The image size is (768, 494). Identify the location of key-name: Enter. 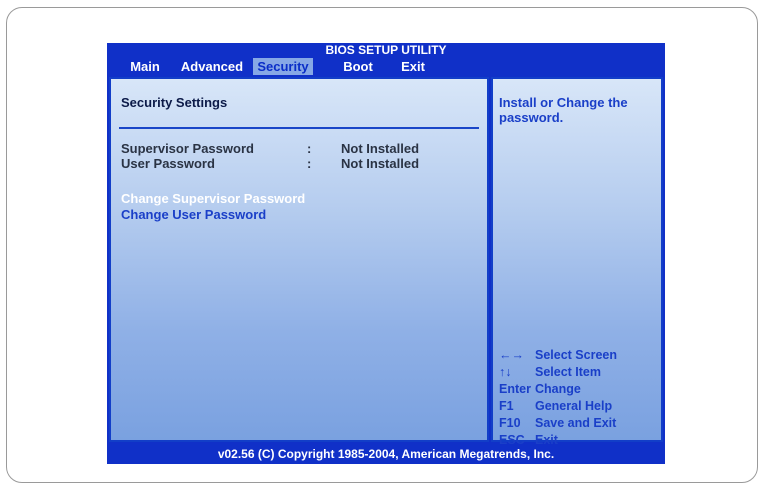
(515, 389).